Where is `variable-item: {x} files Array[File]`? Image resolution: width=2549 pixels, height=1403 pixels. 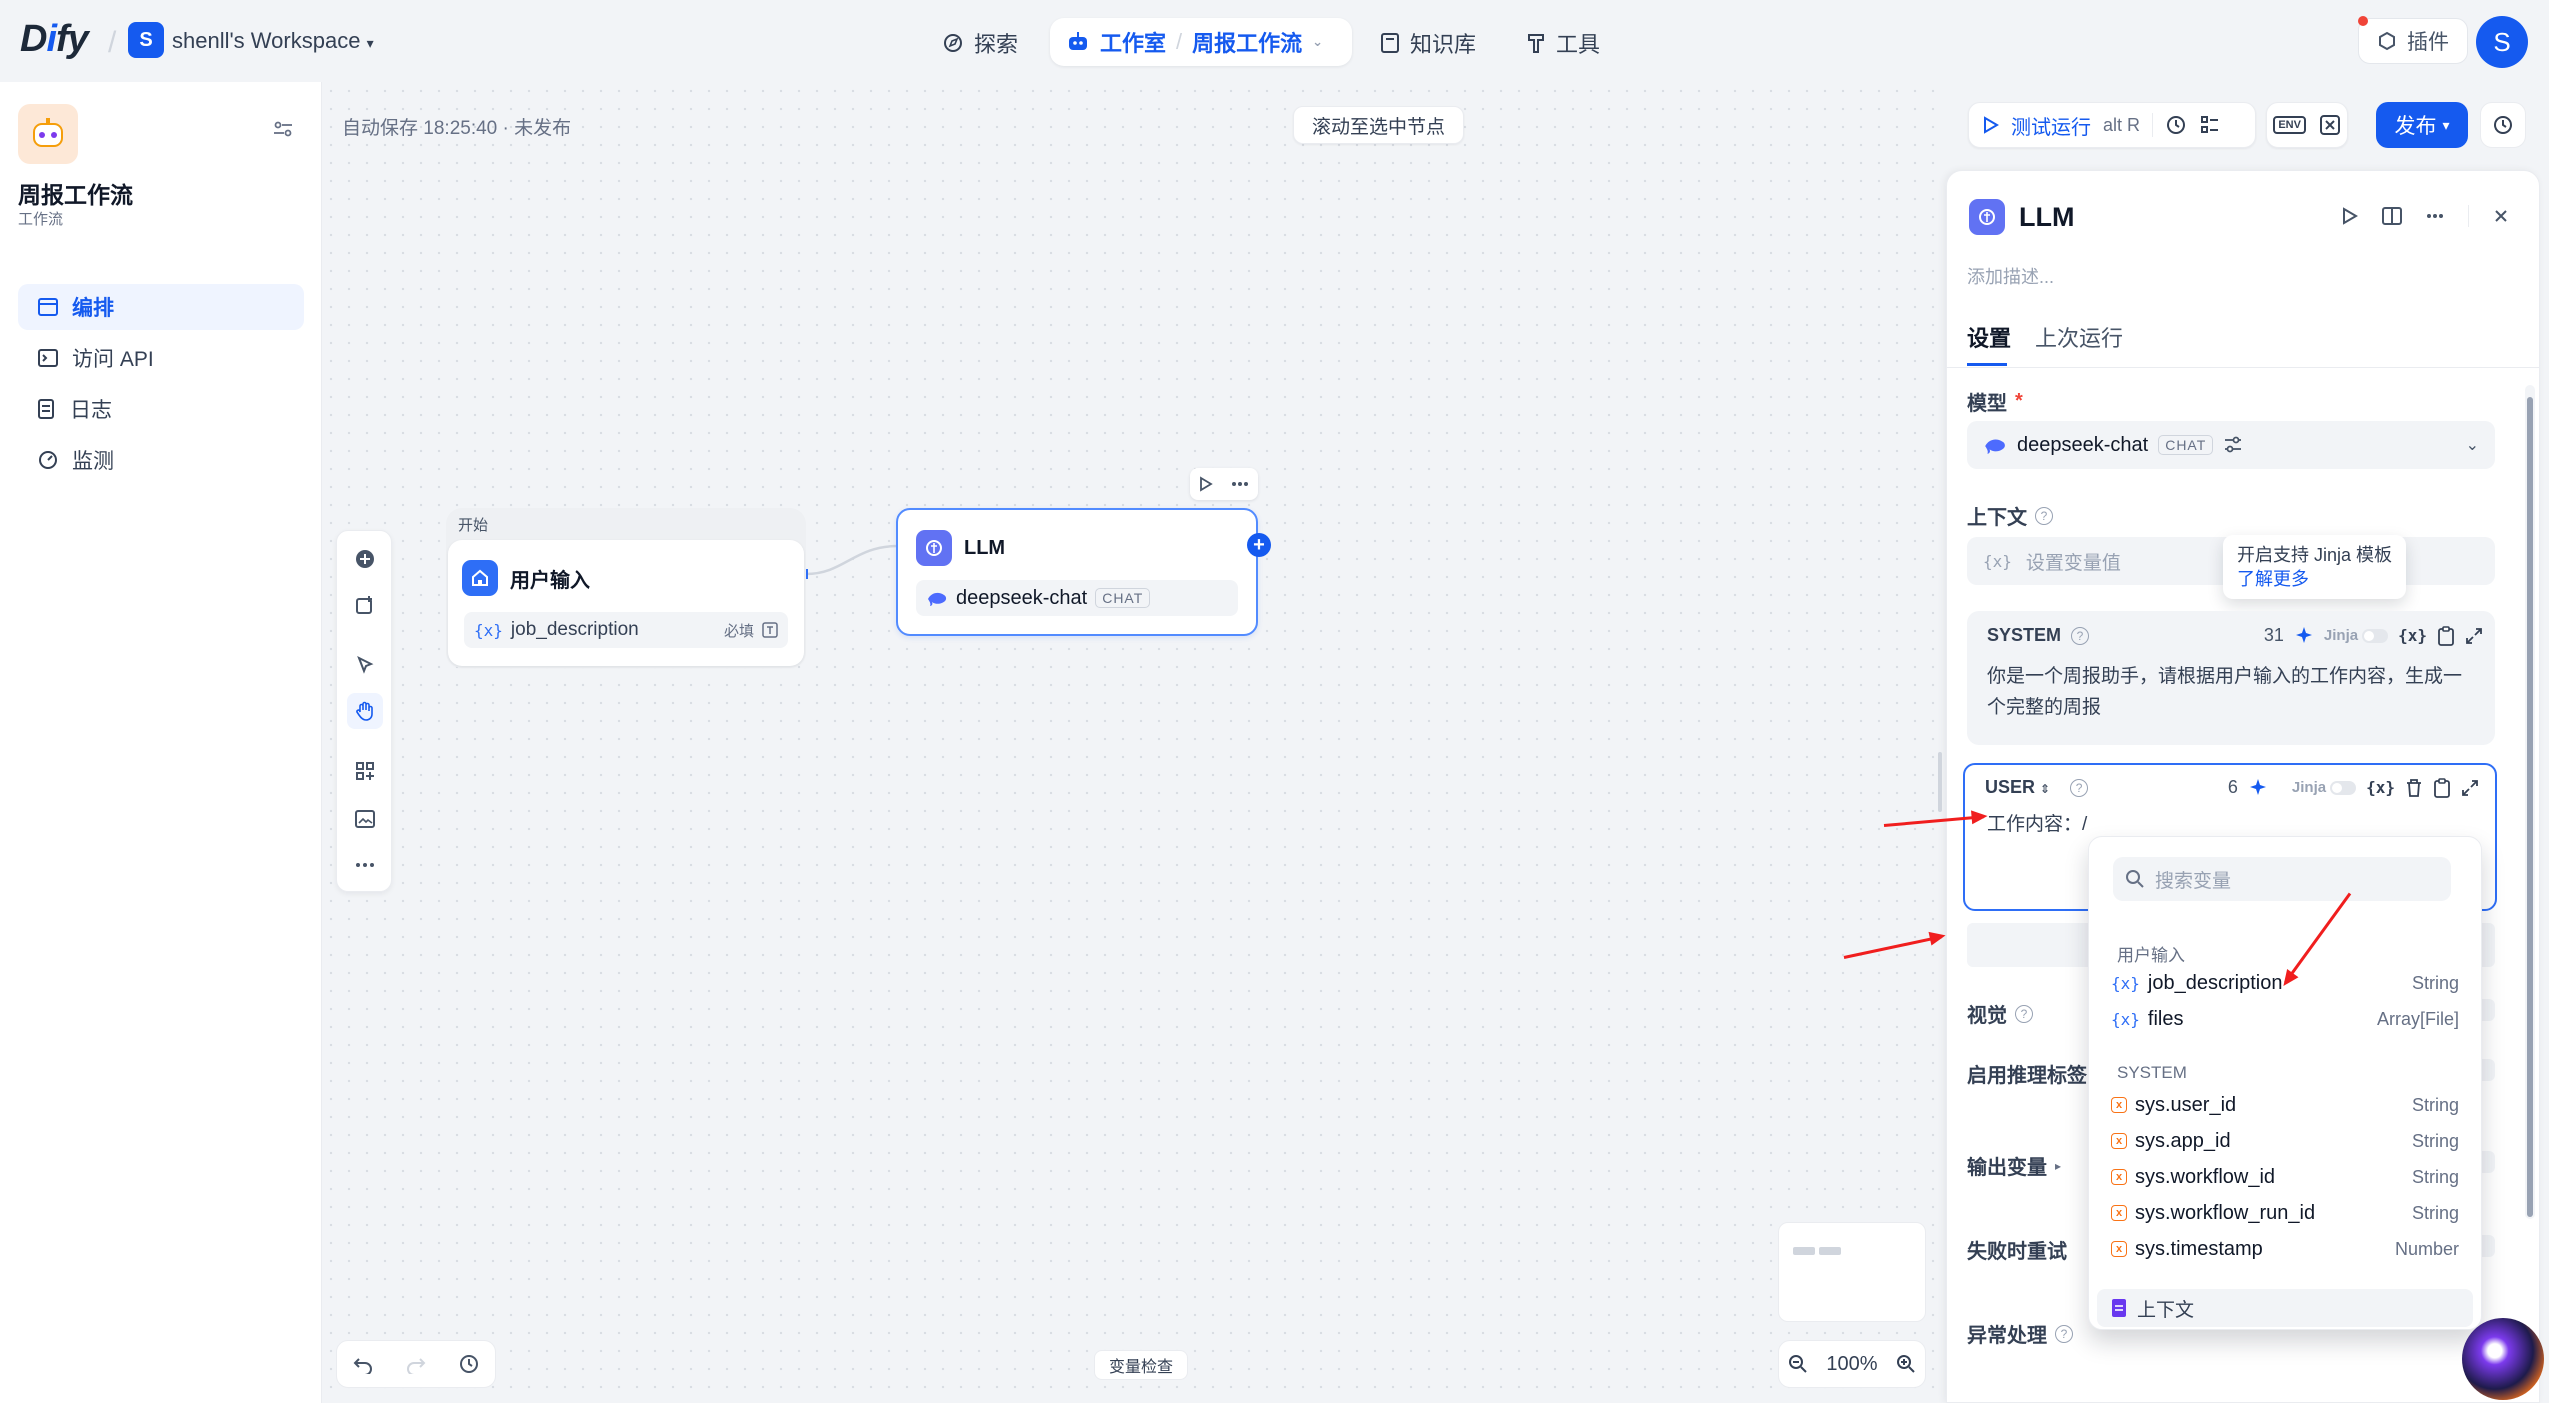
variable-item: {x} files Array[File] is located at coordinates (2283, 1019).